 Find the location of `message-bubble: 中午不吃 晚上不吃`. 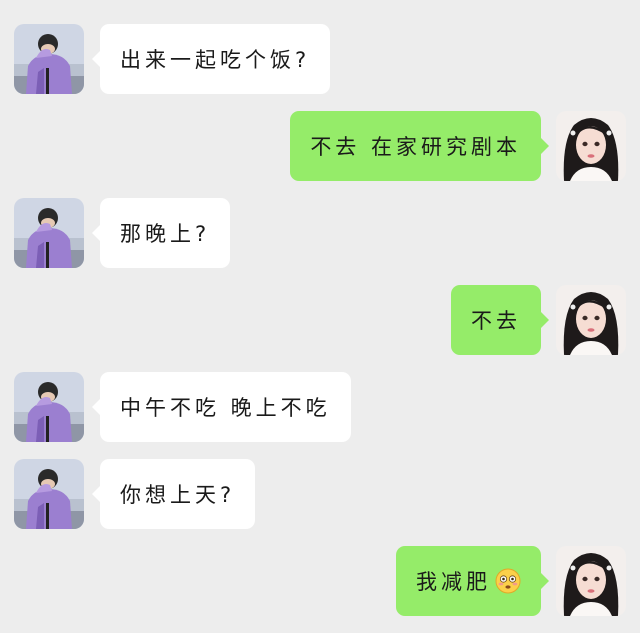

message-bubble: 中午不吃 晚上不吃 is located at coordinates (221, 407).